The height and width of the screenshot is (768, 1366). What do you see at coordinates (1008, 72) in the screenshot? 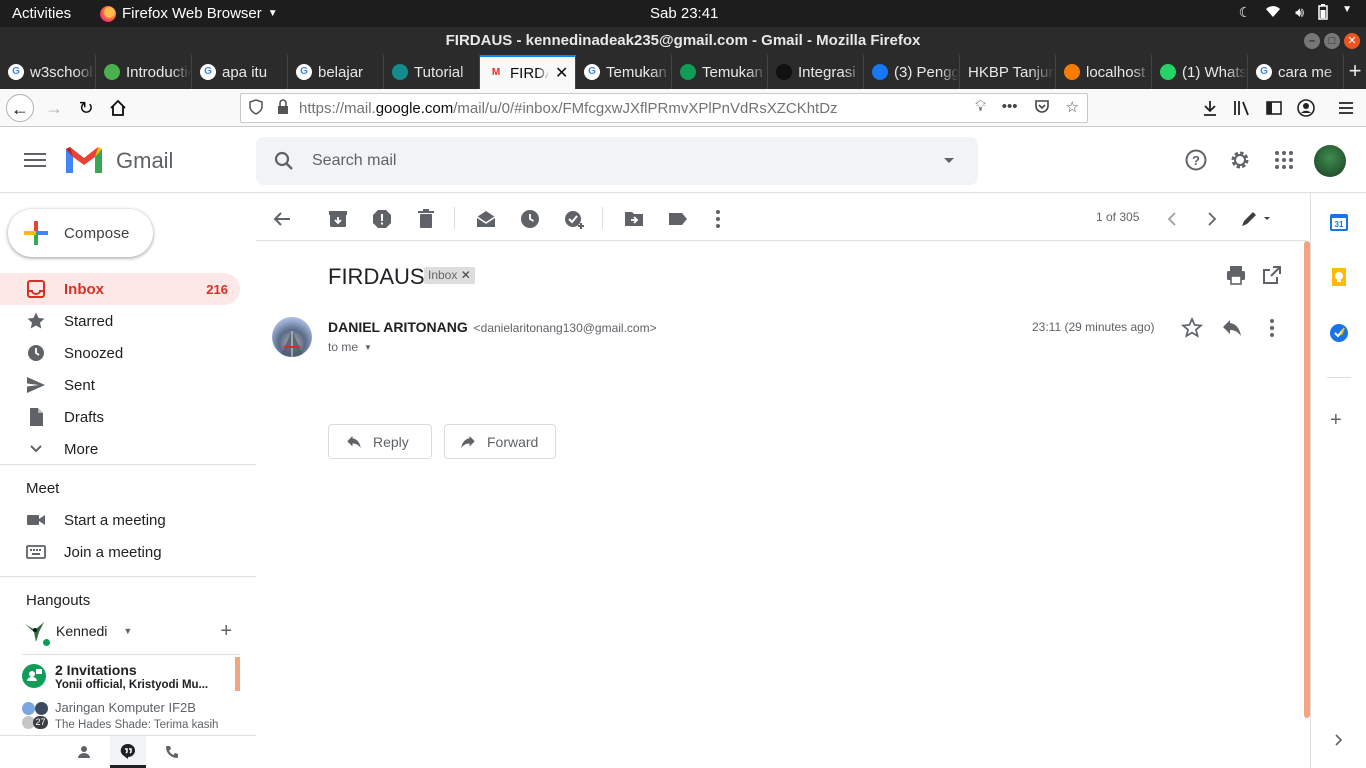
I see `browser-tab: HKBP Tanjung` at bounding box center [1008, 72].